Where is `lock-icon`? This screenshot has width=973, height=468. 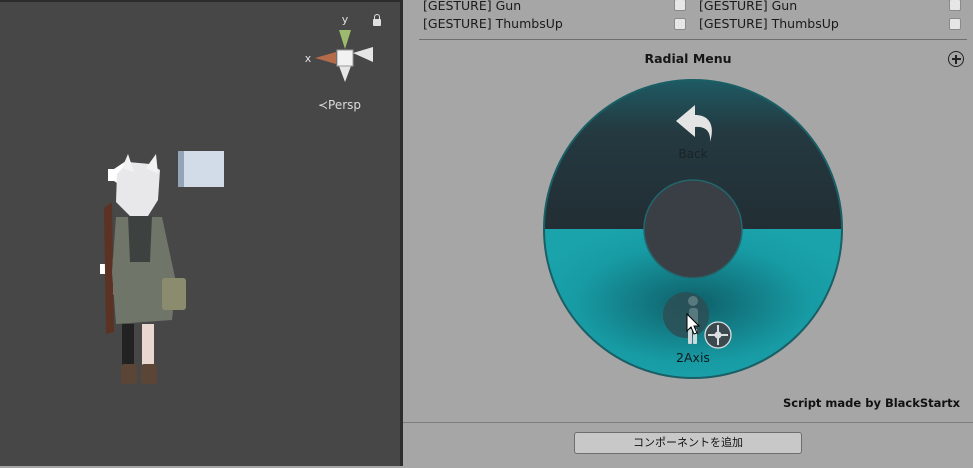 lock-icon is located at coordinates (377, 20).